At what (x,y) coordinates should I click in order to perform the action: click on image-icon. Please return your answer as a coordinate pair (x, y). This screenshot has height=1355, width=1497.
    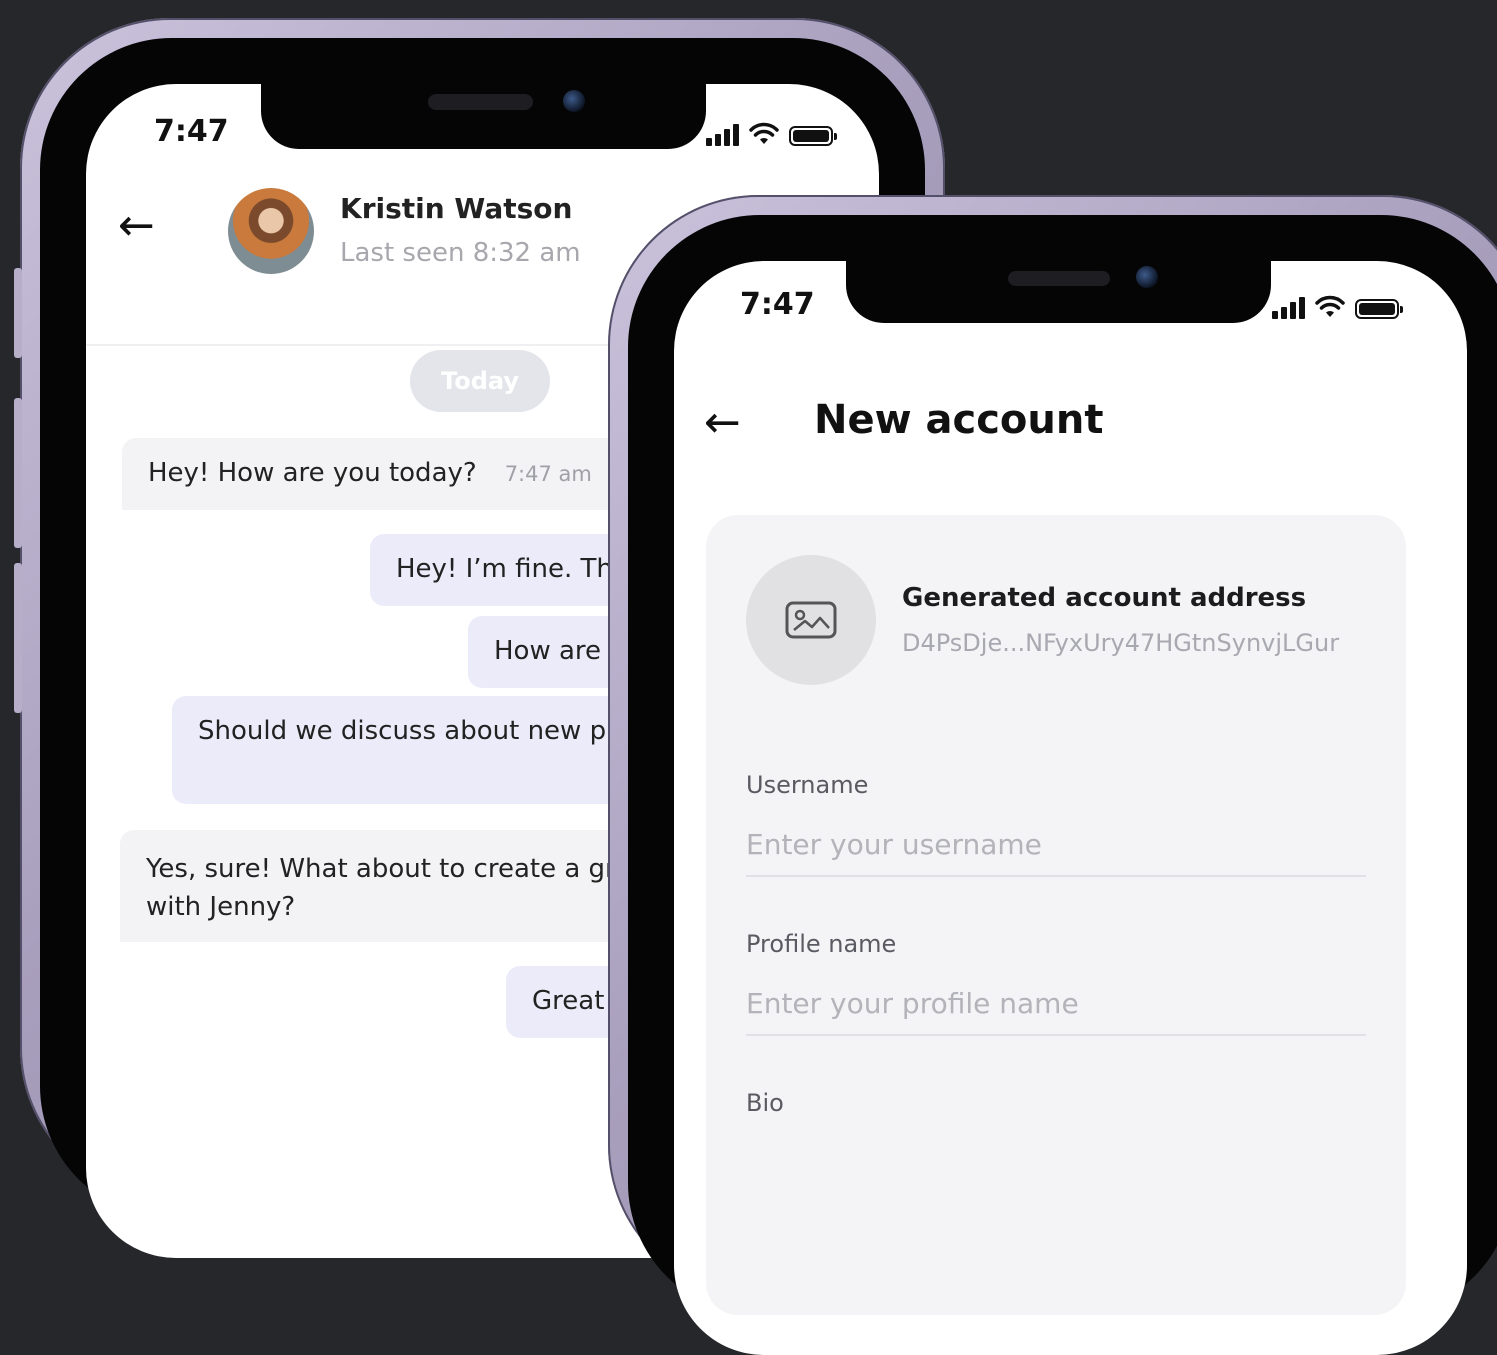
    Looking at the image, I should click on (811, 620).